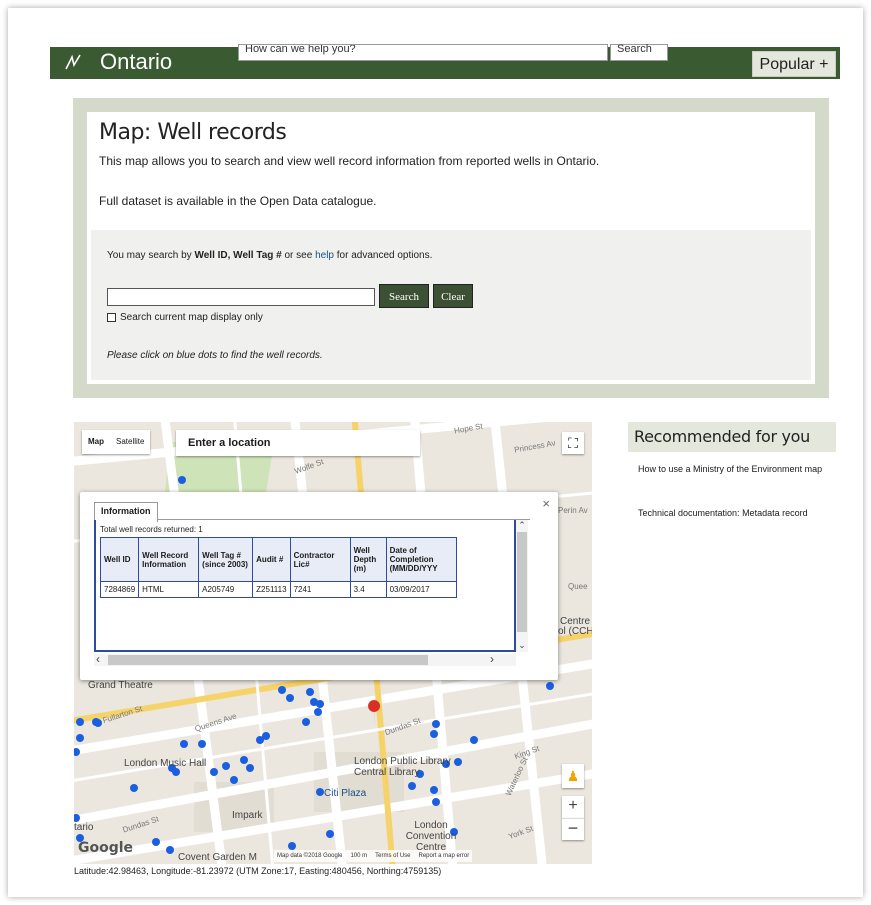 This screenshot has width=871, height=905. Describe the element at coordinates (298, 255) in the screenshot. I see `help-middle: or see` at that location.